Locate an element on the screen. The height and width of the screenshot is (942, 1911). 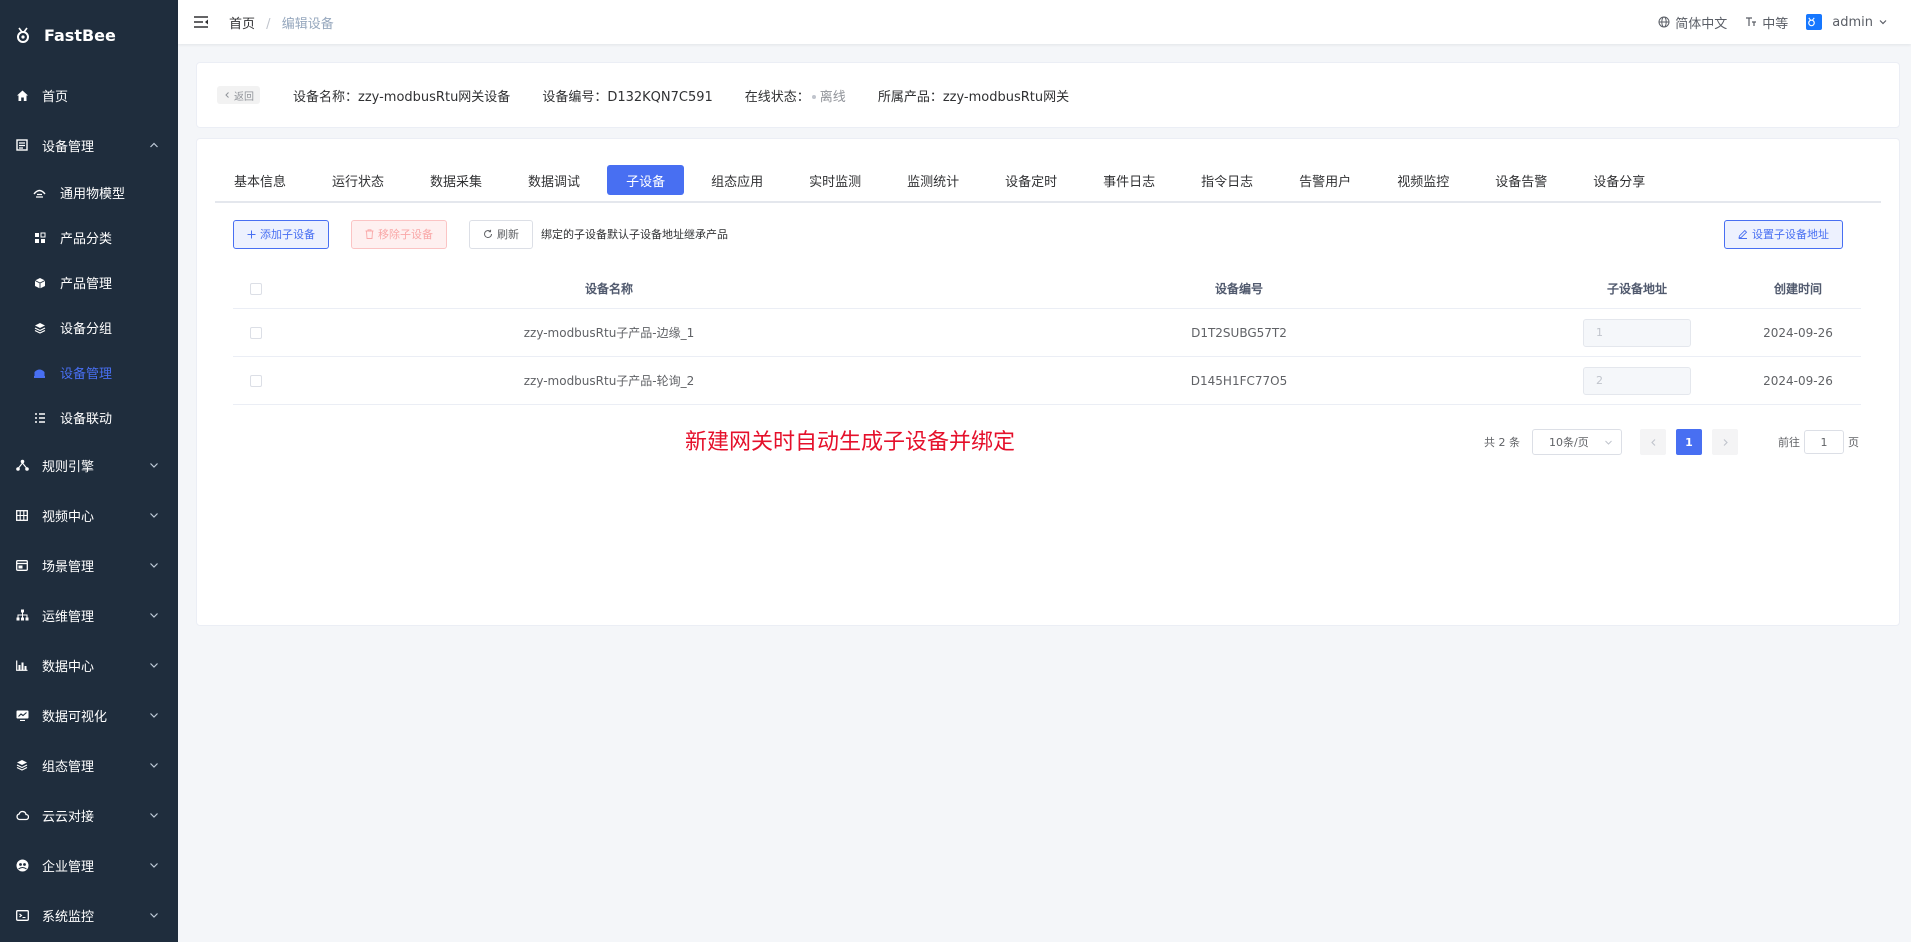
sidebar-subitem-device-linkage: 设备联动 is located at coordinates (89, 417).